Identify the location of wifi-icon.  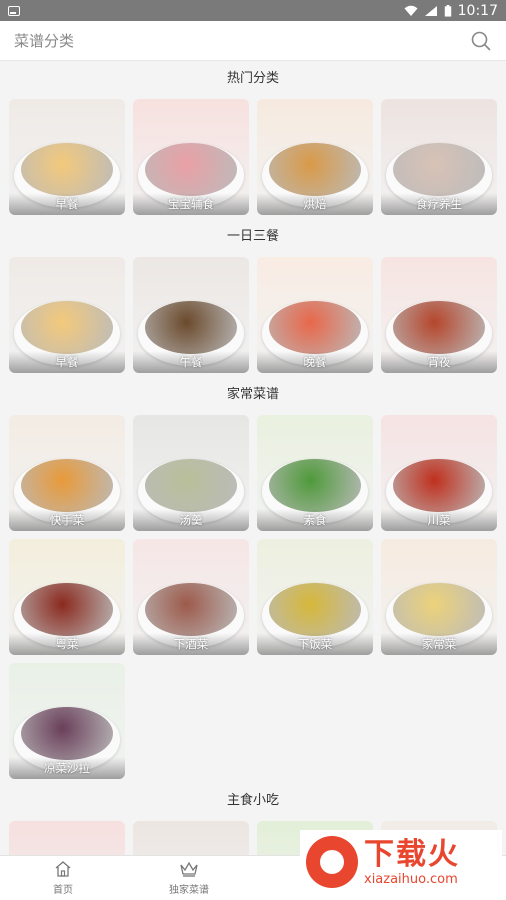
(411, 10).